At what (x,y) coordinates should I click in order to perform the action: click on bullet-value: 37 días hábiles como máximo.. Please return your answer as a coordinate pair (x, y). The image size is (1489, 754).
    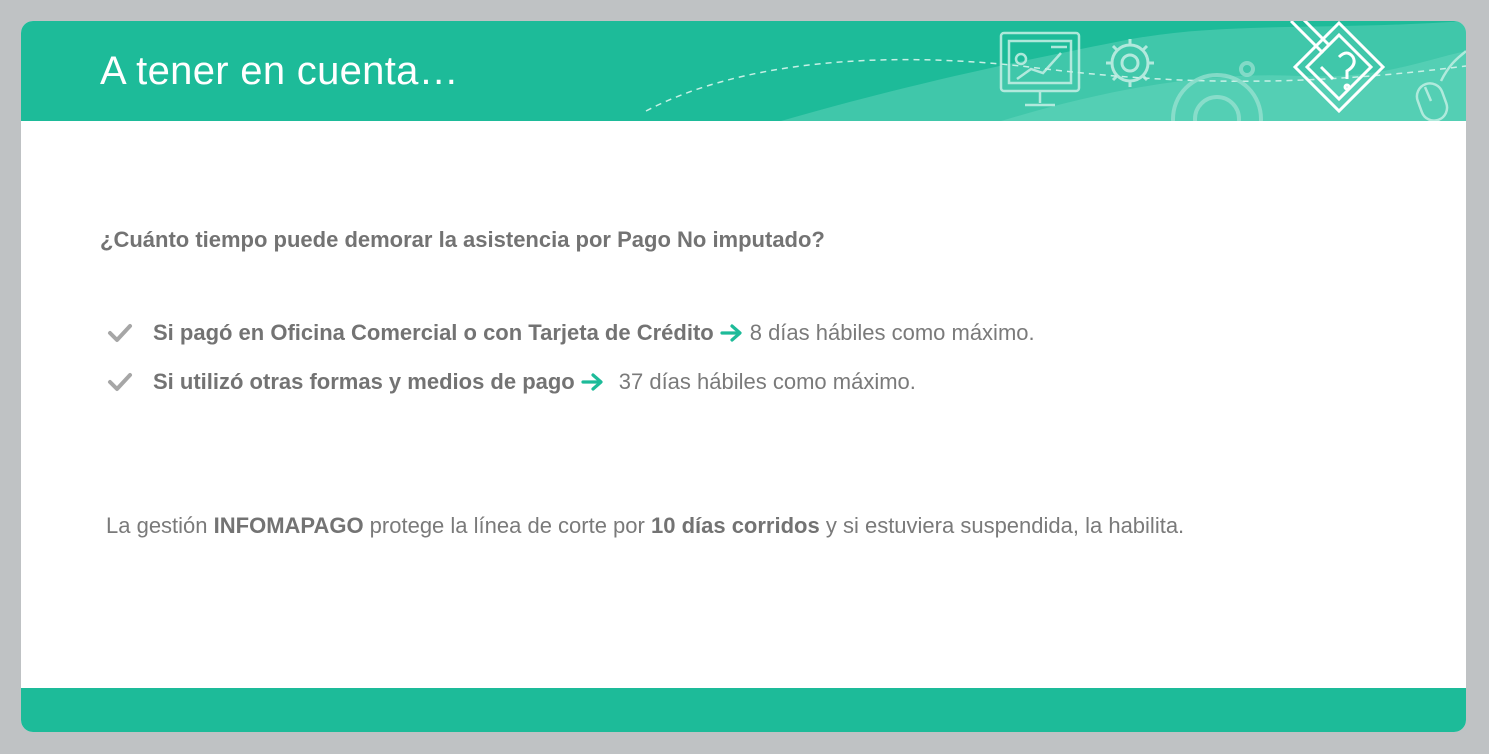
    Looking at the image, I should click on (767, 381).